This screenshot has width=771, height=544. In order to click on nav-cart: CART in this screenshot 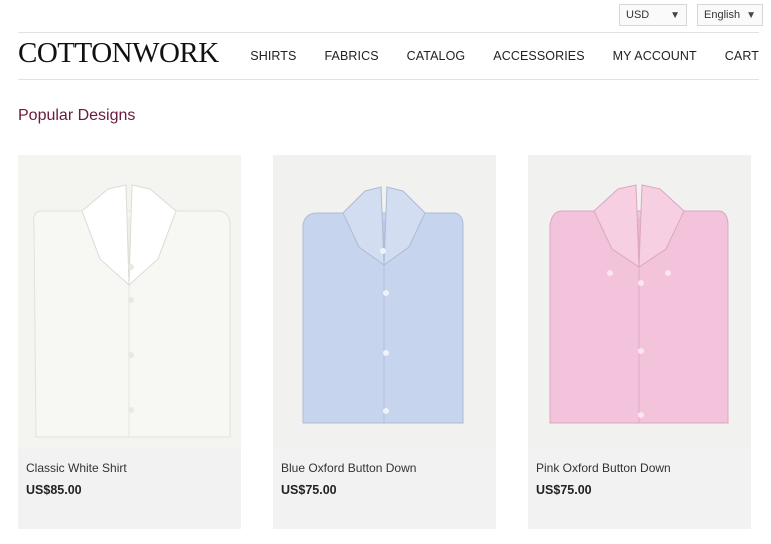, I will do `click(742, 56)`.